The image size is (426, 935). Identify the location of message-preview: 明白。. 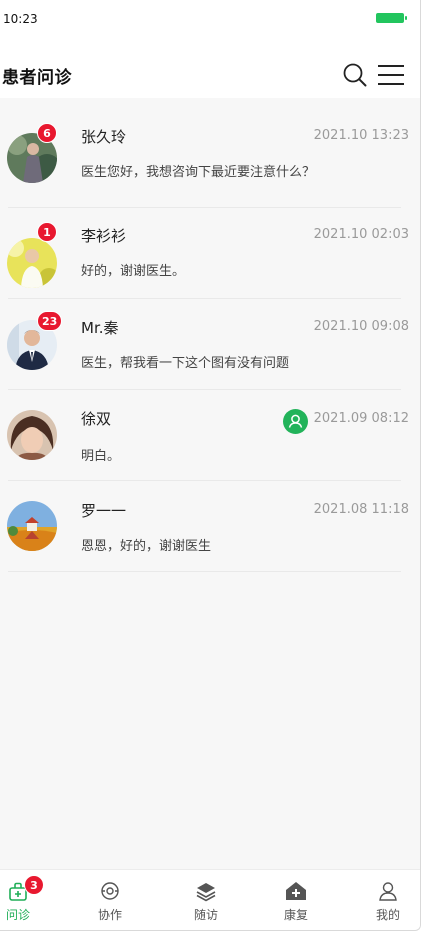
(101, 456).